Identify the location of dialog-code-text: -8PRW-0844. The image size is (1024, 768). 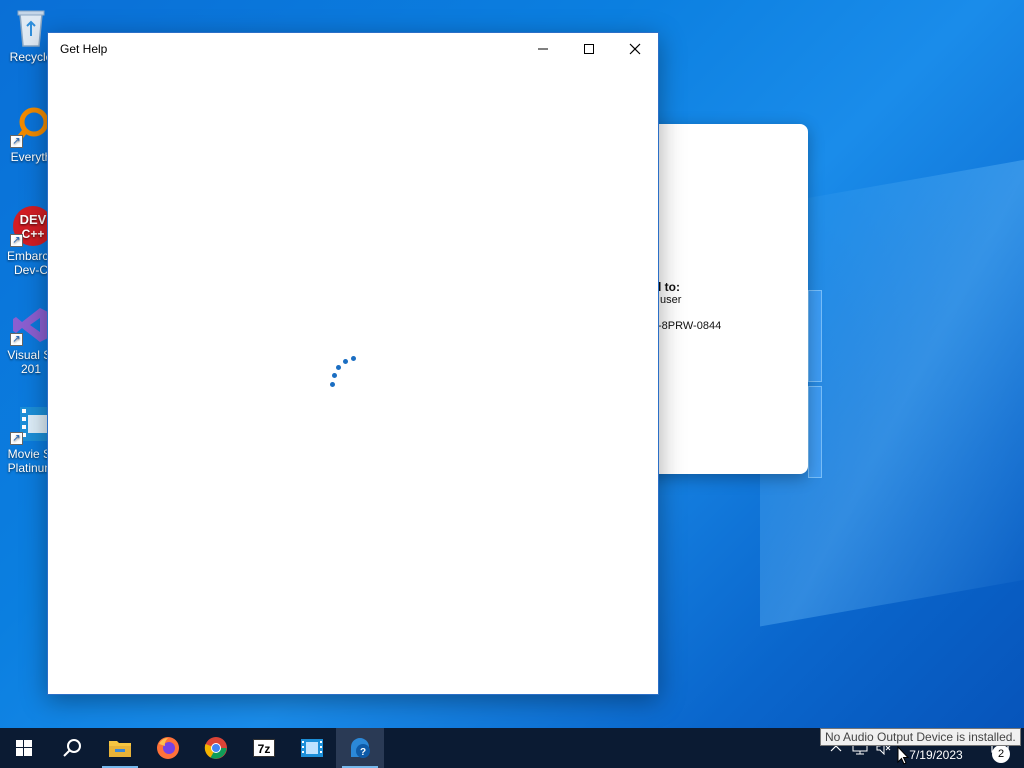
(690, 326).